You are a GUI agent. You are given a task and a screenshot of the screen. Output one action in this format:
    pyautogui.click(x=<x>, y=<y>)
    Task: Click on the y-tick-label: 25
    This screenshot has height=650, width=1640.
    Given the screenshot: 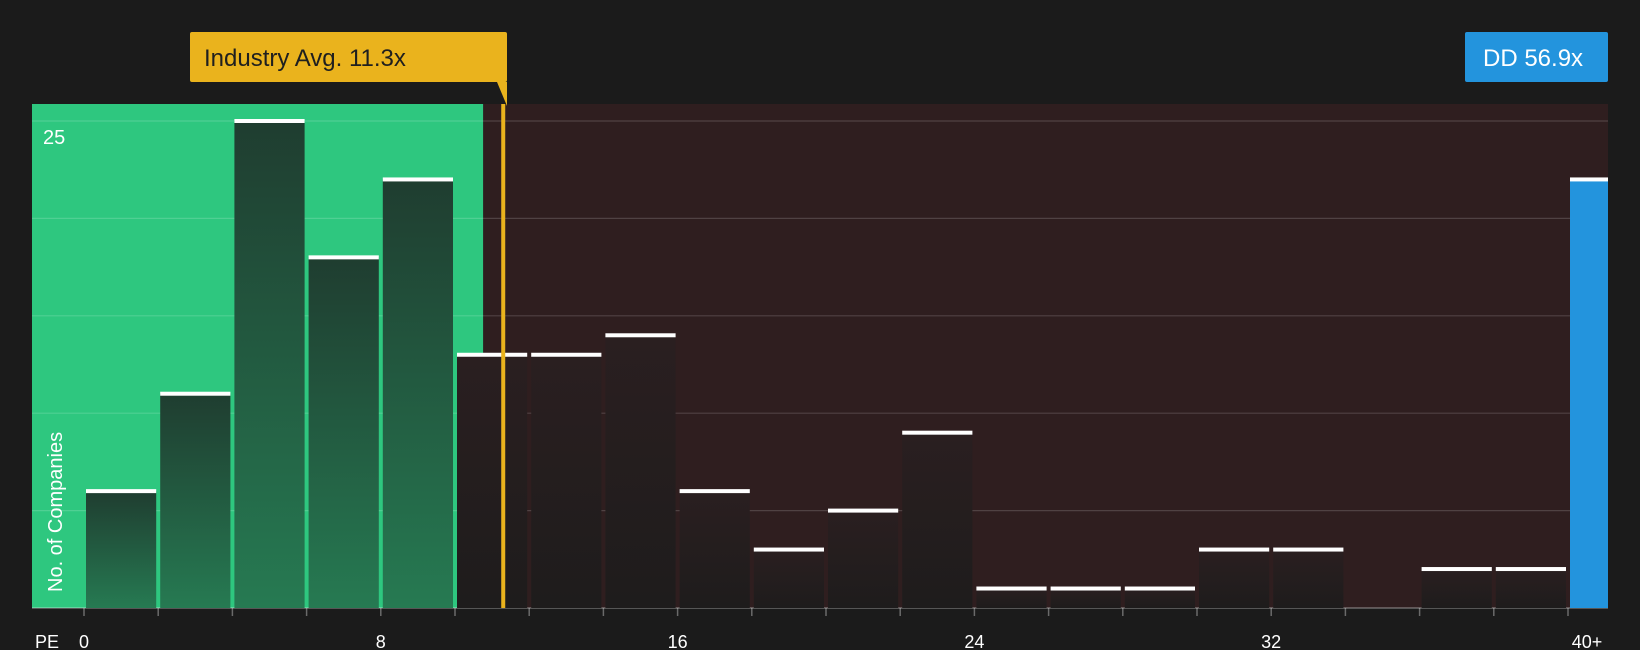 What is the action you would take?
    pyautogui.click(x=54, y=138)
    